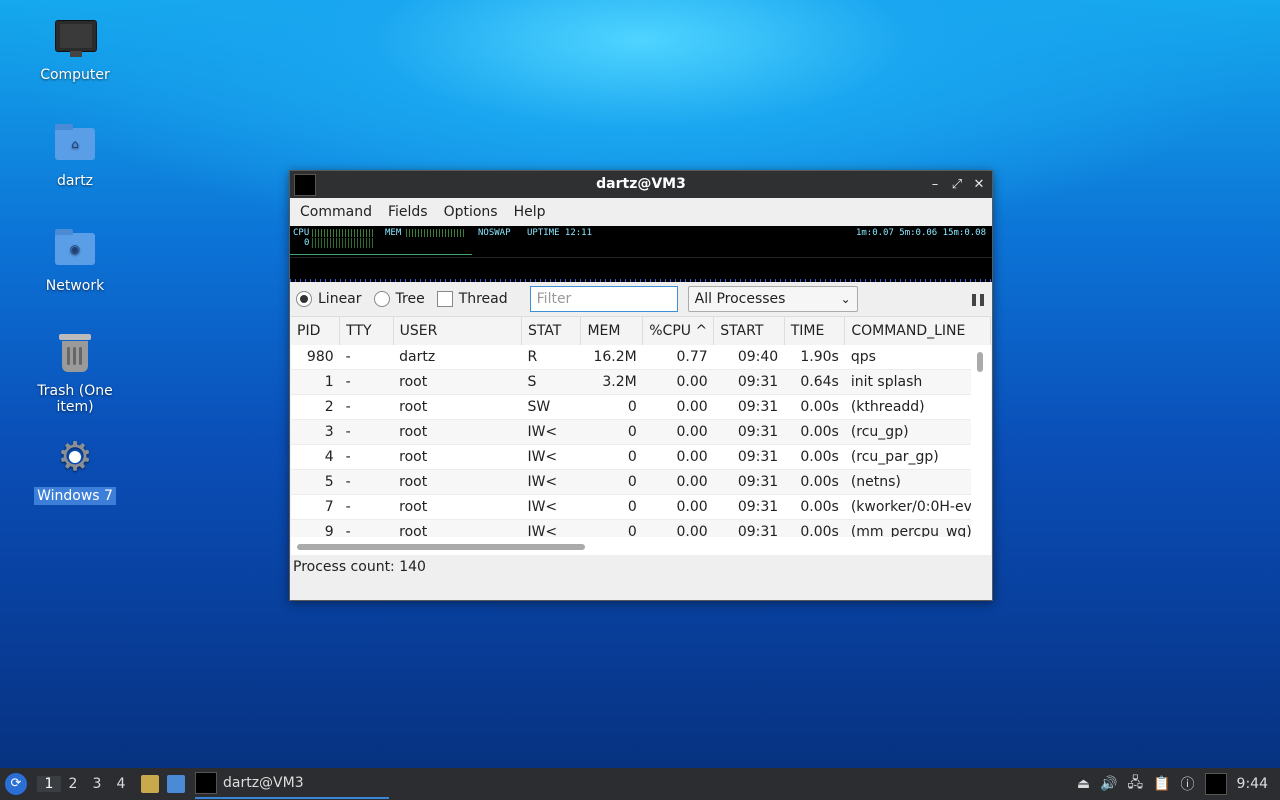  I want to click on maximize-icon: ⤢, so click(957, 184).